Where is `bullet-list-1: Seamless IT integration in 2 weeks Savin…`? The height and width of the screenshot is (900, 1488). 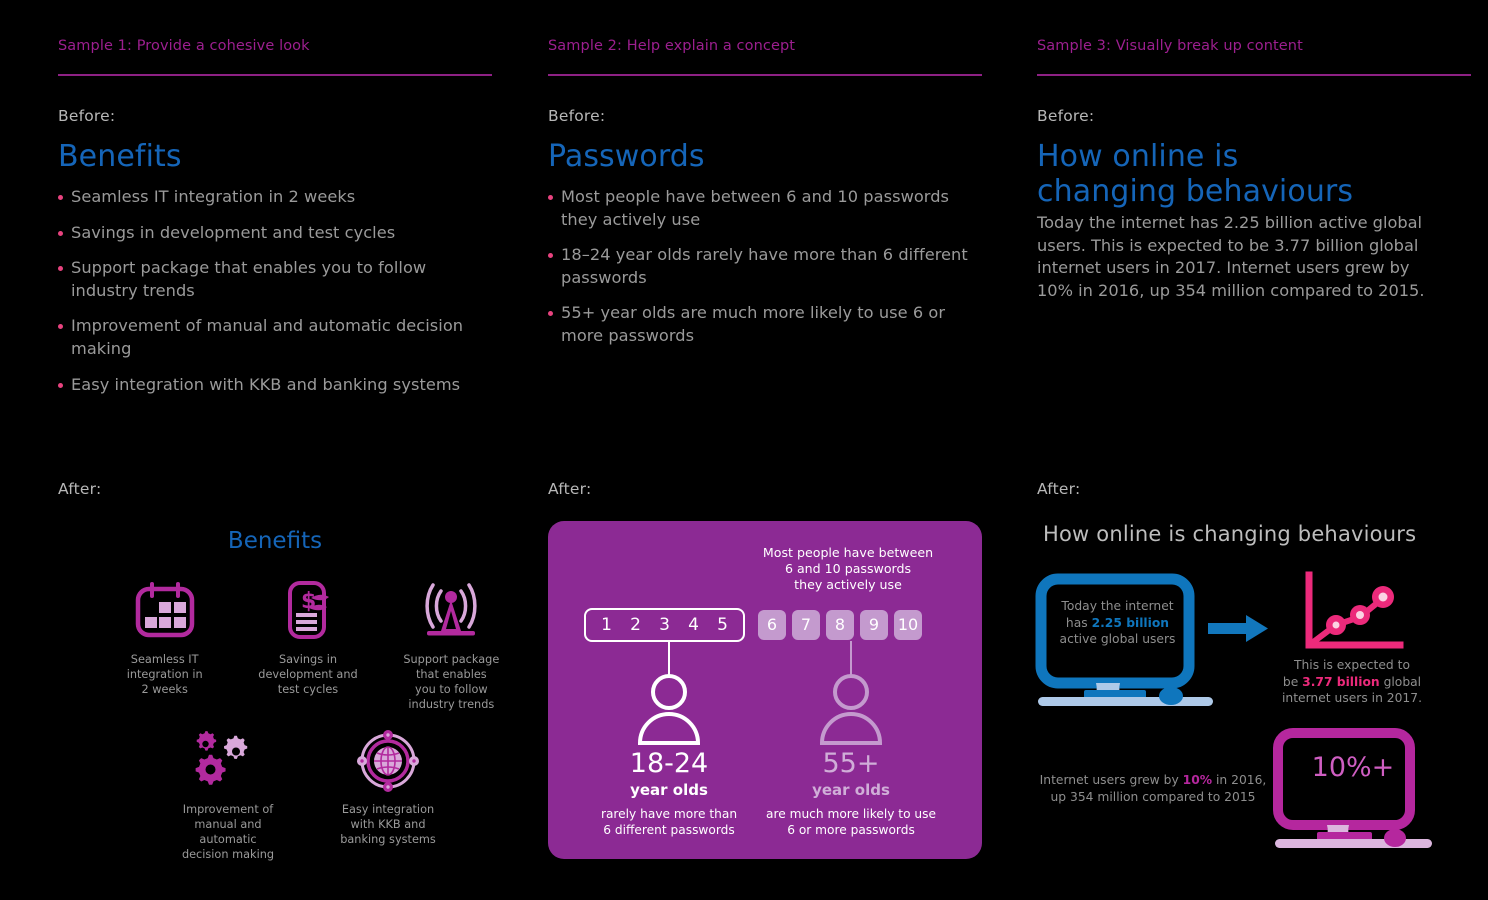 bullet-list-1: Seamless IT integration in 2 weeks Savin… is located at coordinates (268, 297).